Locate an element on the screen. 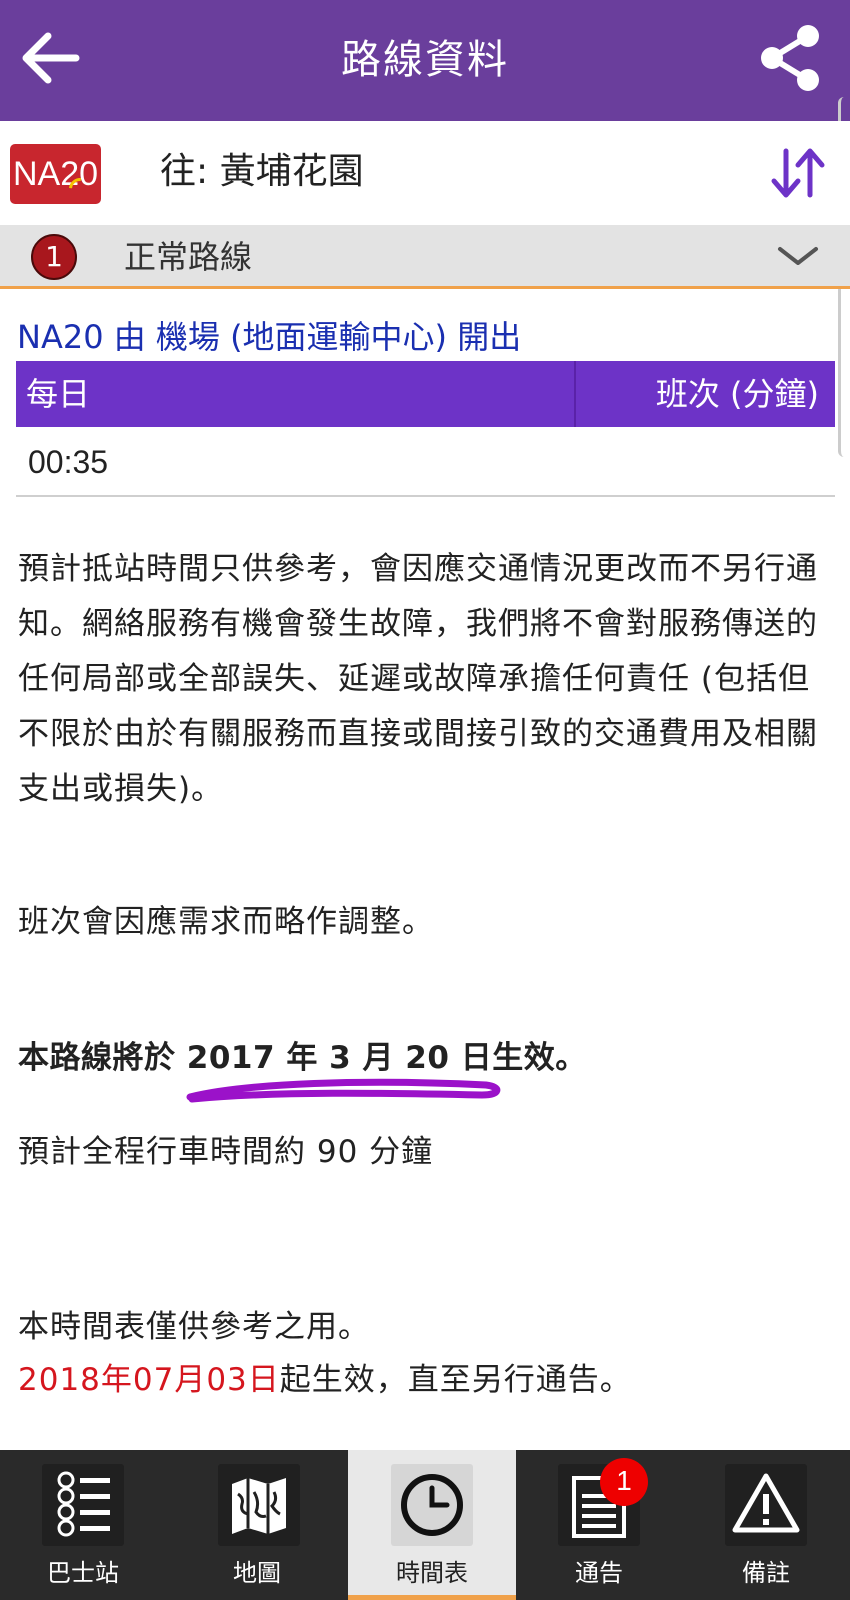  header-day: 每日 is located at coordinates (58, 394).